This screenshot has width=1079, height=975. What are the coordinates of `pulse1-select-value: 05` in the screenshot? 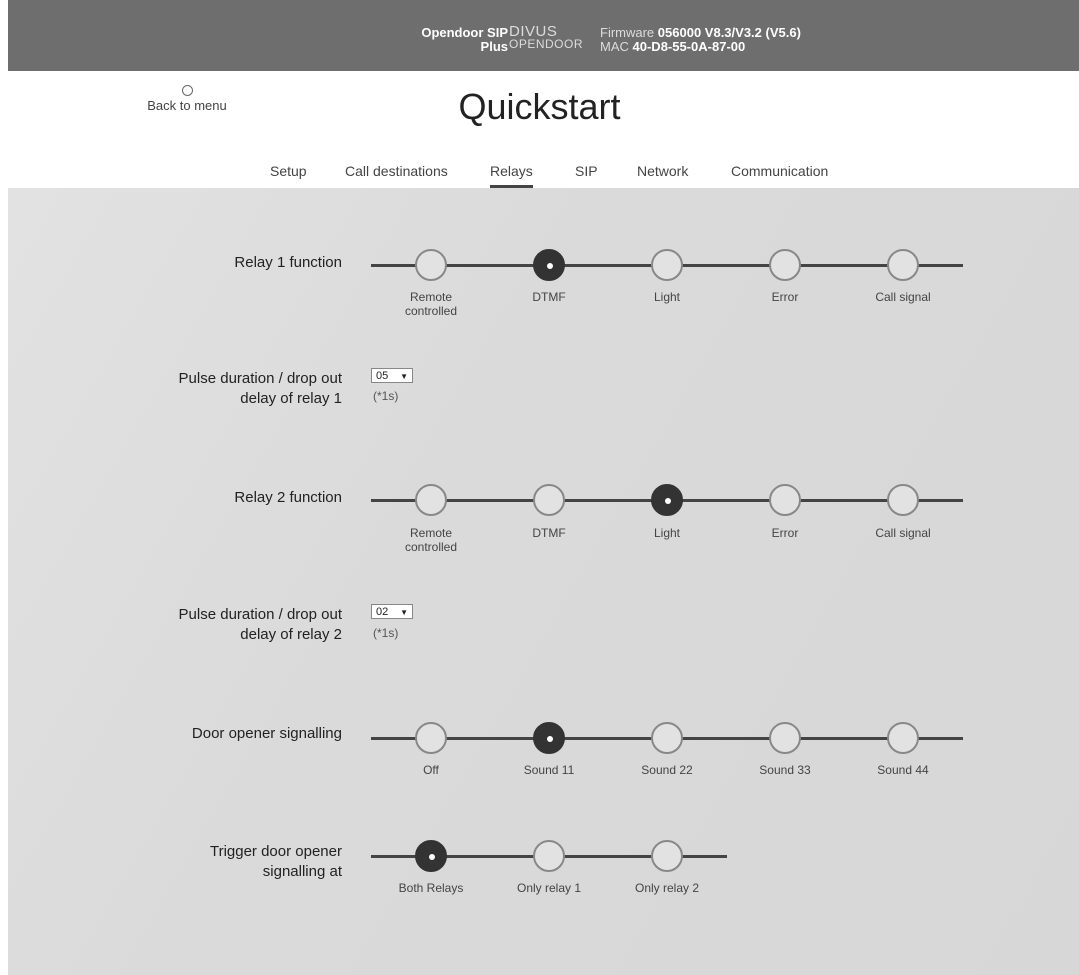 It's located at (382, 376).